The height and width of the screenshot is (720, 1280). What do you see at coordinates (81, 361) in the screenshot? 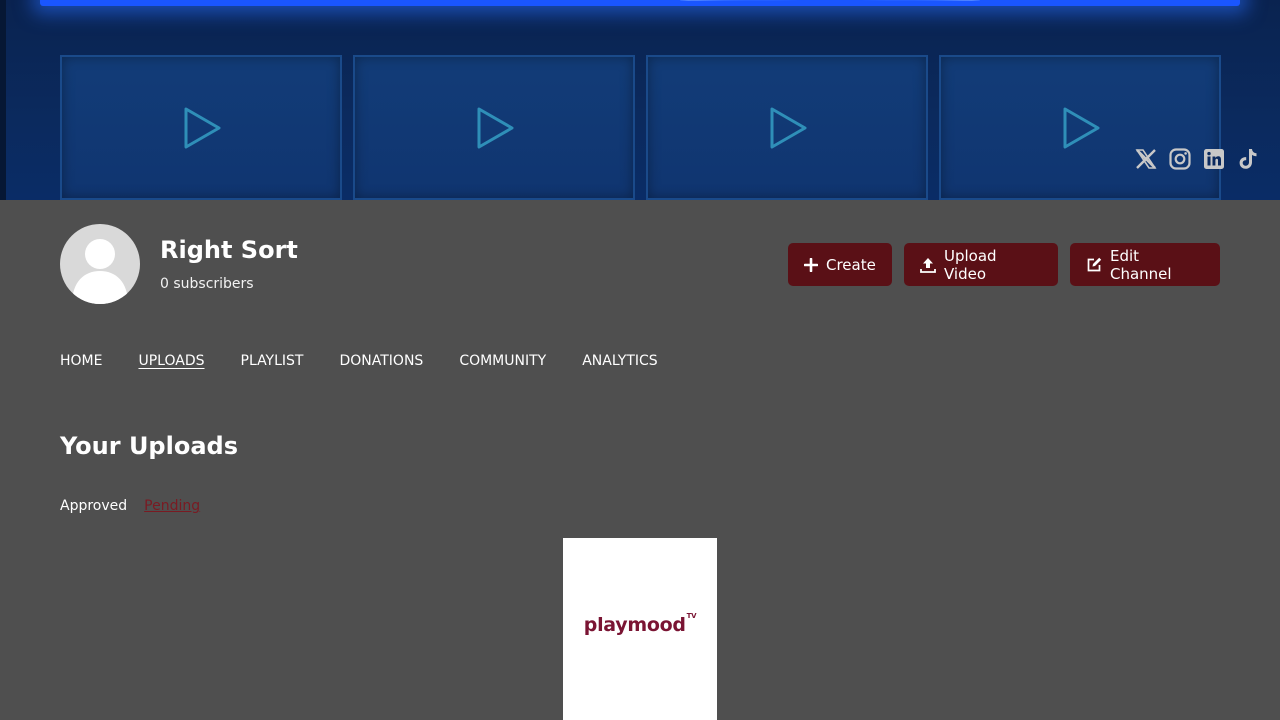
I see `tab-home: HOME` at bounding box center [81, 361].